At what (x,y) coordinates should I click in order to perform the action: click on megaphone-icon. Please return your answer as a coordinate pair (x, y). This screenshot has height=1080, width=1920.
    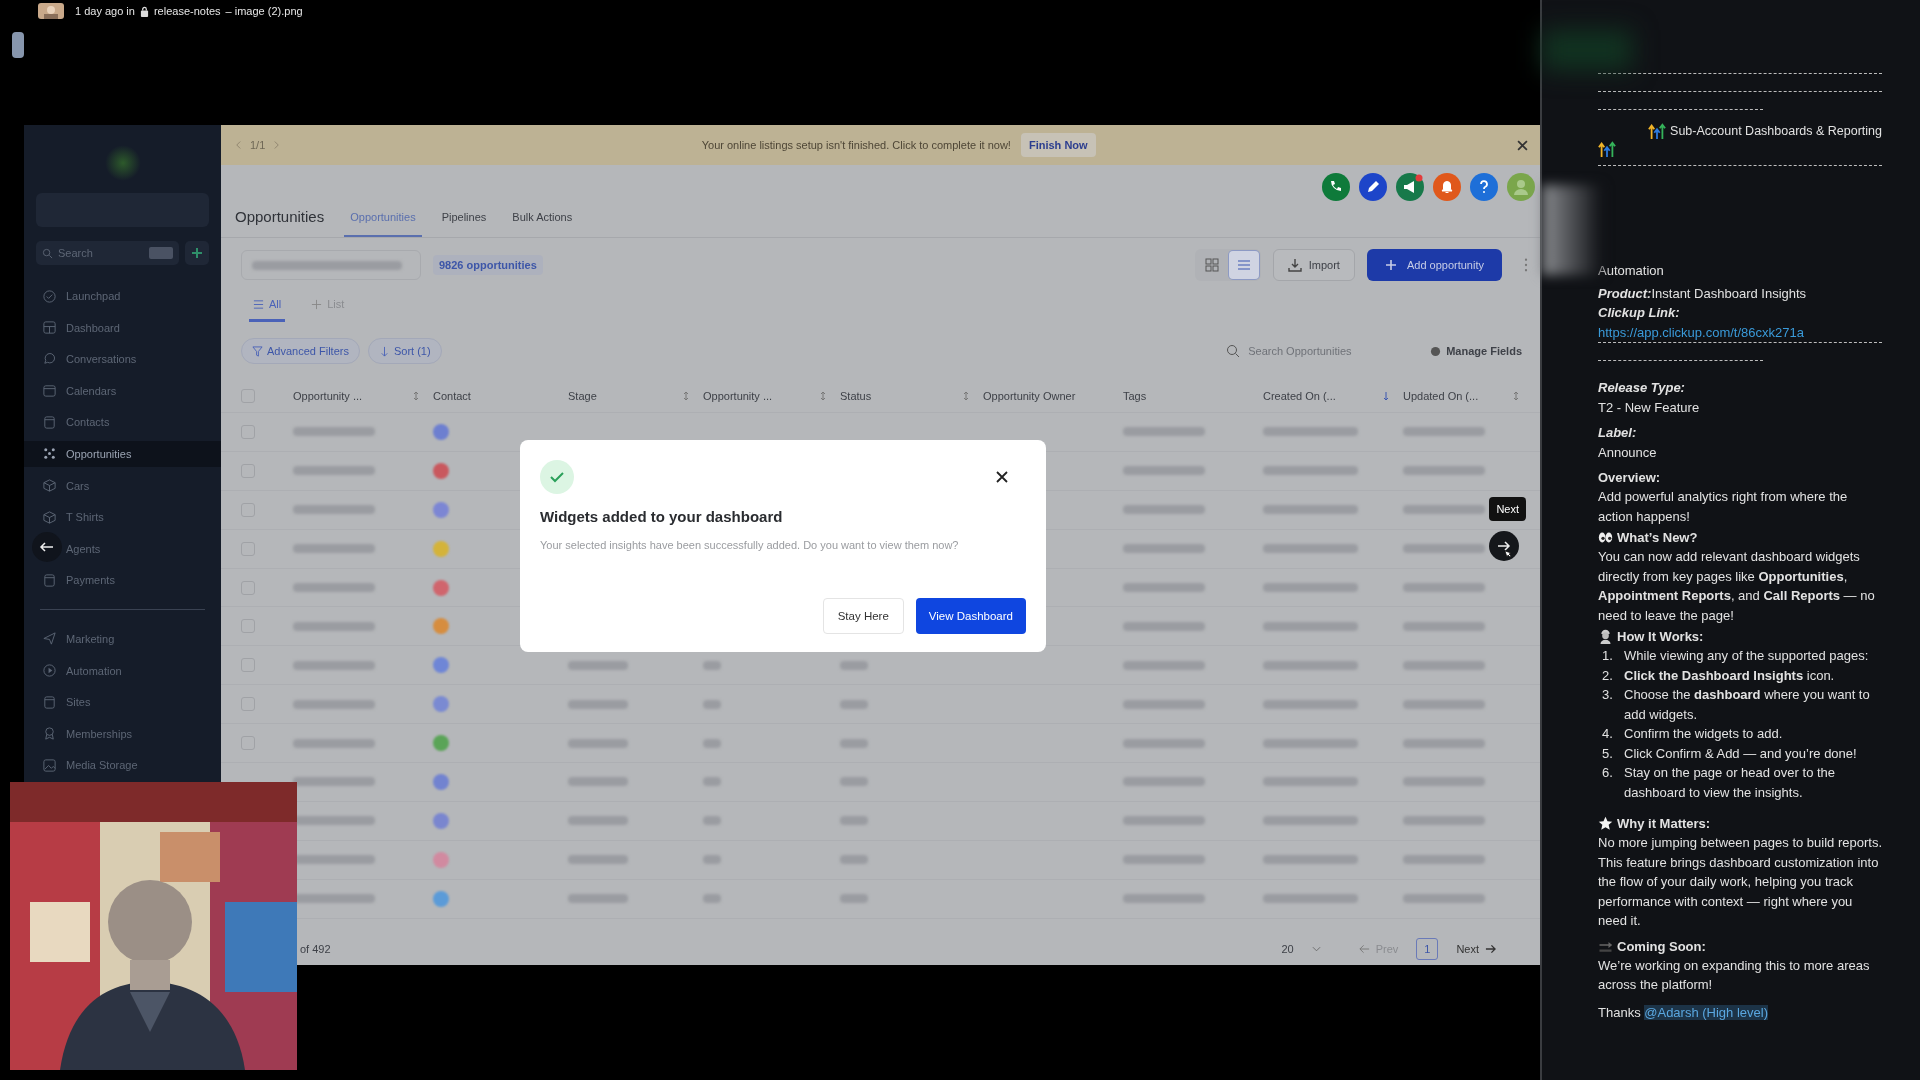
    Looking at the image, I should click on (1410, 187).